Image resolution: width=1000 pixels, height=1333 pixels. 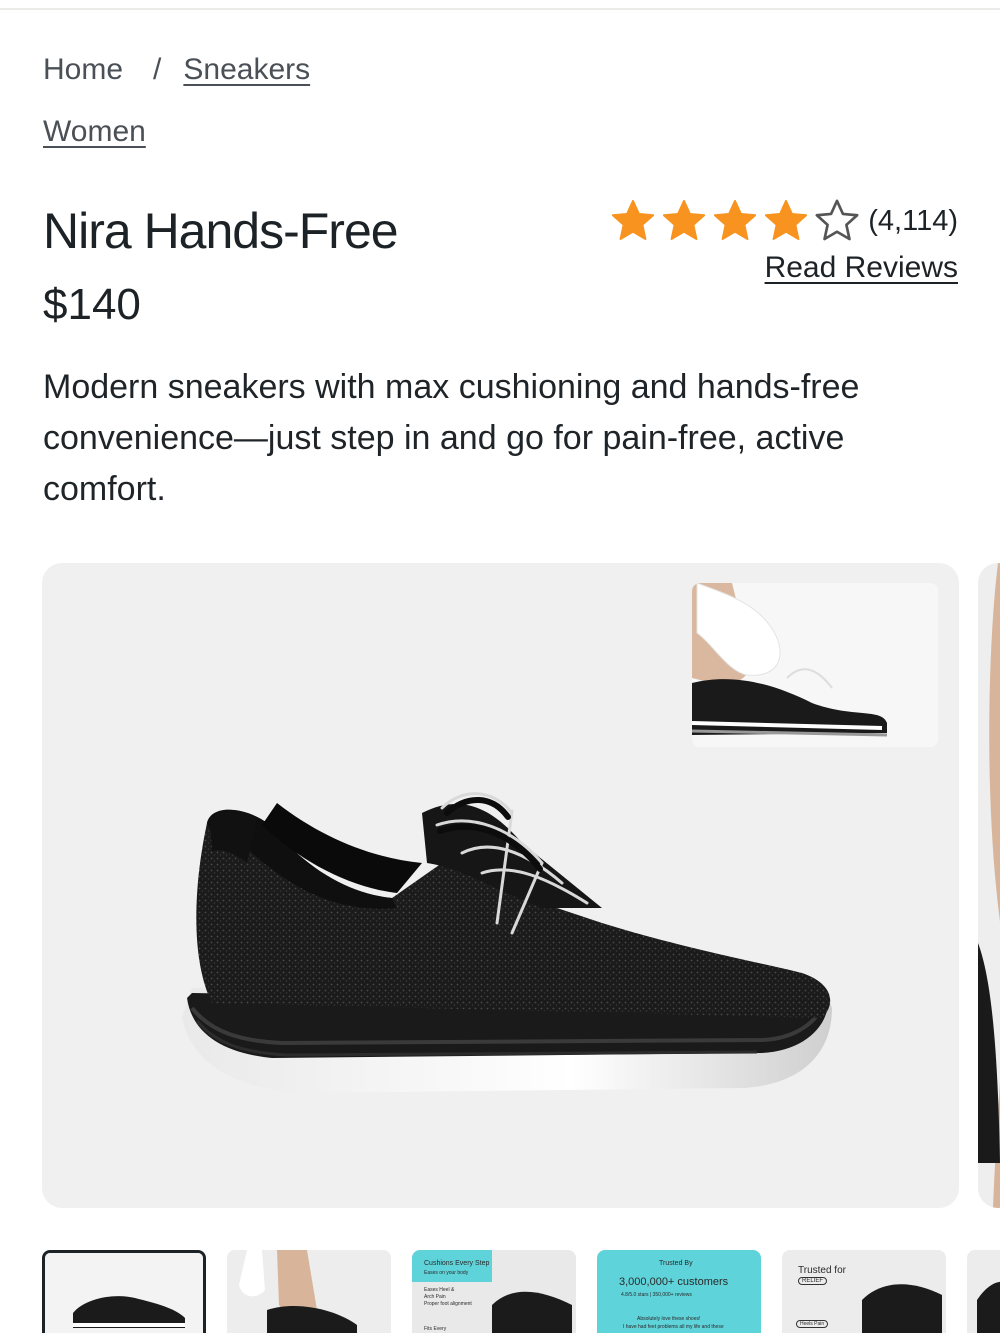 What do you see at coordinates (92, 304) in the screenshot?
I see `product-price: $140` at bounding box center [92, 304].